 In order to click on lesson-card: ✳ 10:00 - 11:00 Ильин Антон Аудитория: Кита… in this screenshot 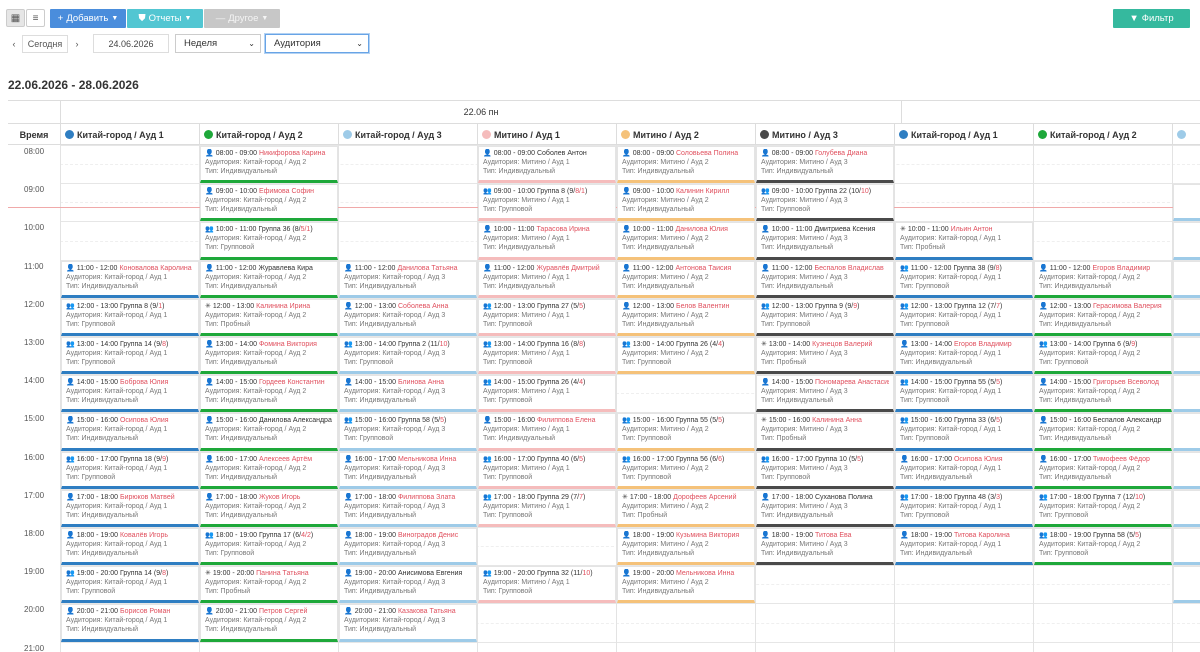, I will do `click(964, 241)`.